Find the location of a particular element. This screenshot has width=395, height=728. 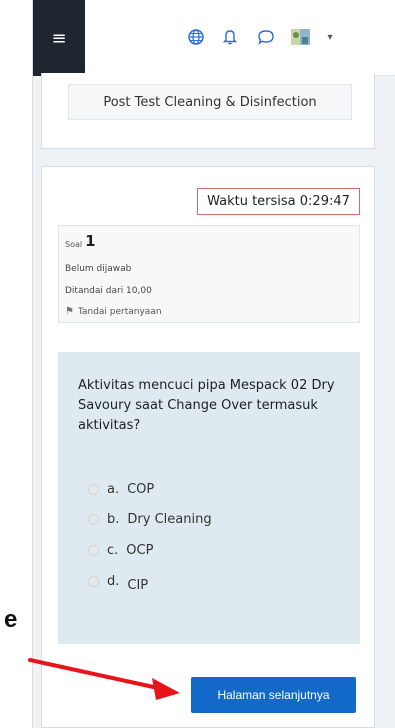

question-status: Belum dijawab is located at coordinates (98, 269).